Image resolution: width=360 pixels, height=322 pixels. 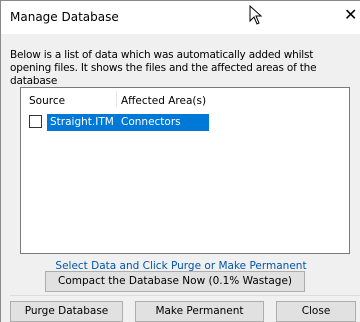 What do you see at coordinates (64, 17) in the screenshot?
I see `window-title: Manage Database` at bounding box center [64, 17].